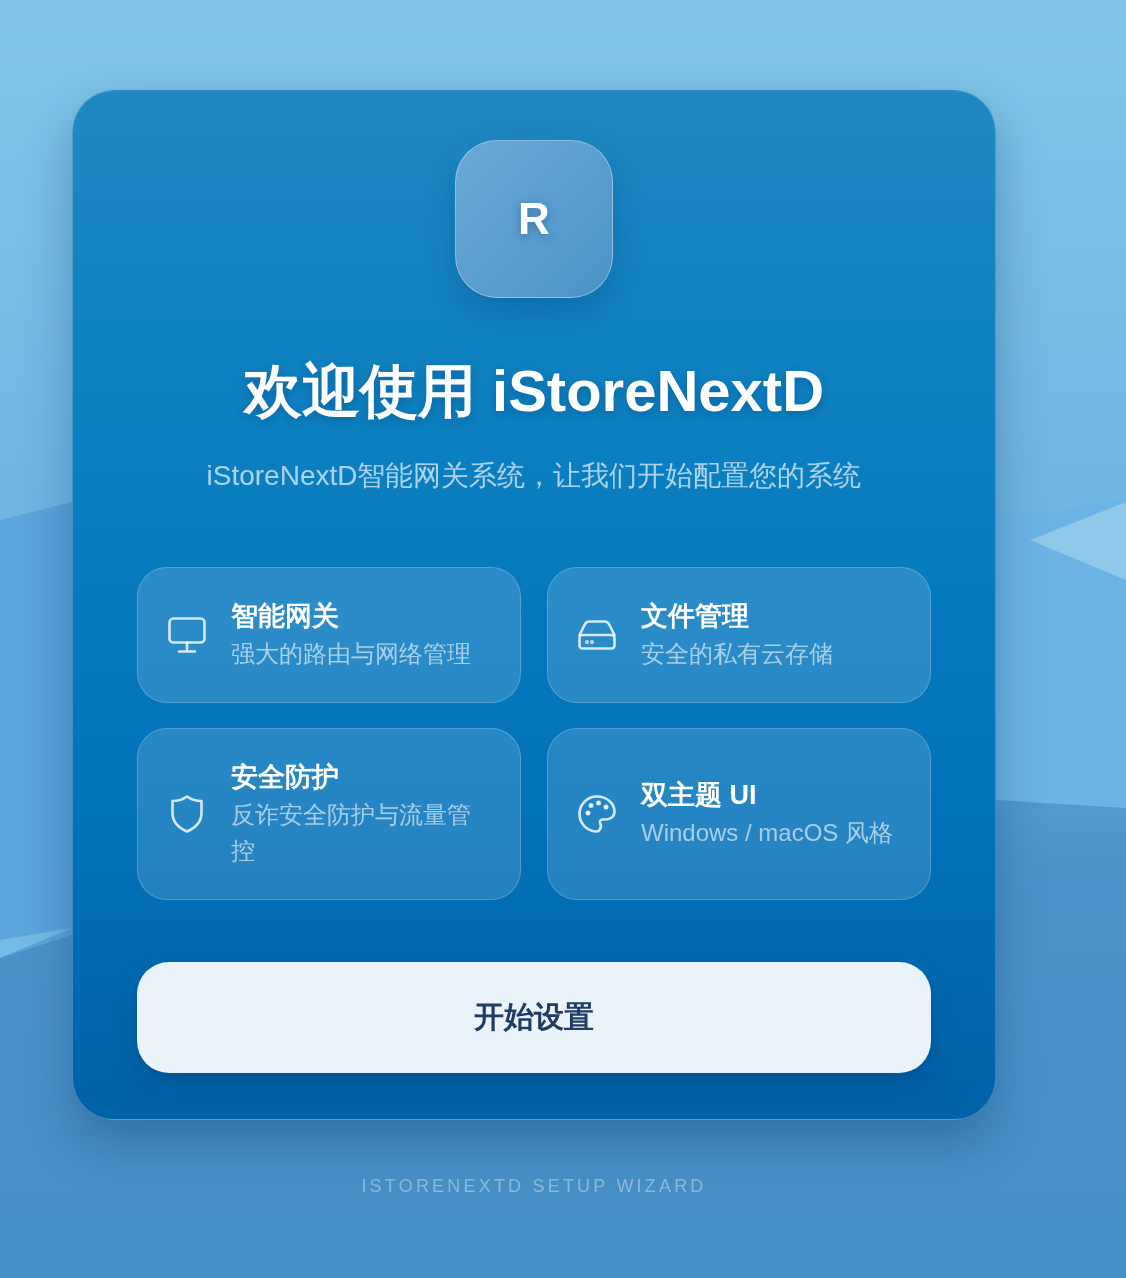 This screenshot has height=1278, width=1126. What do you see at coordinates (695, 616) in the screenshot?
I see `feature-title: 文件管理` at bounding box center [695, 616].